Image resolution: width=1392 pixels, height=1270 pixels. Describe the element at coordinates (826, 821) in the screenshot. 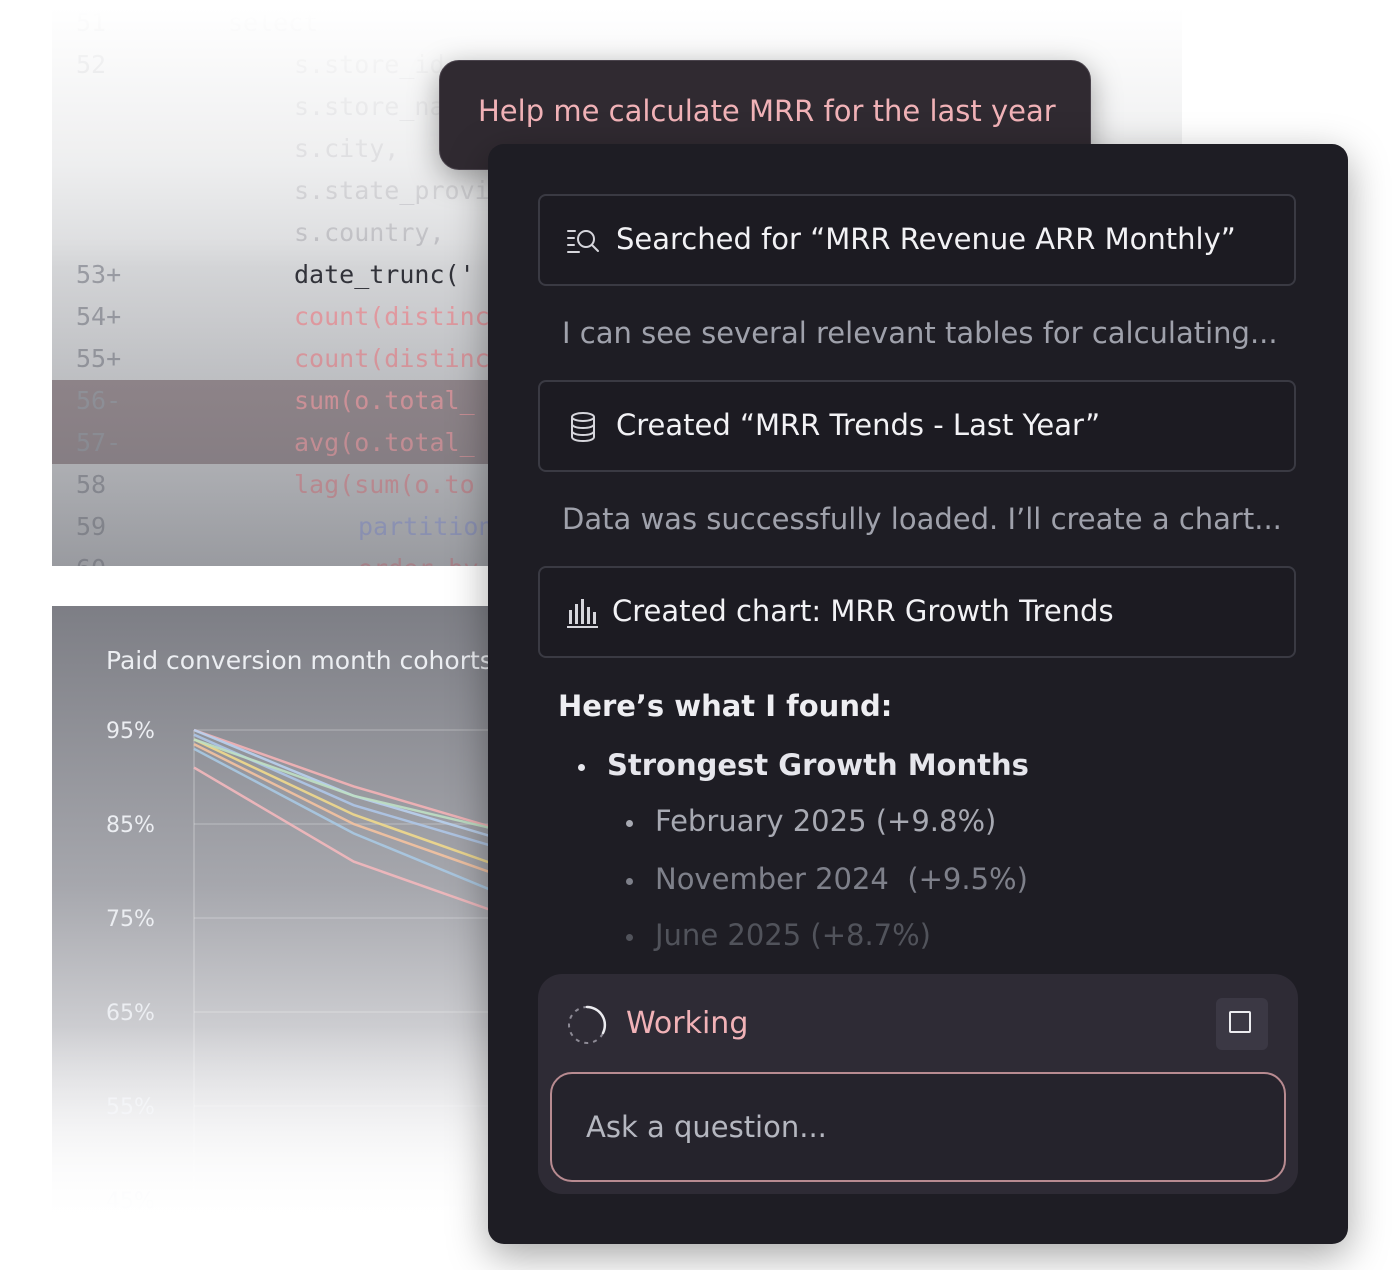

I see `findings-bullet-item-text: February 2025 (+9.8%)` at that location.